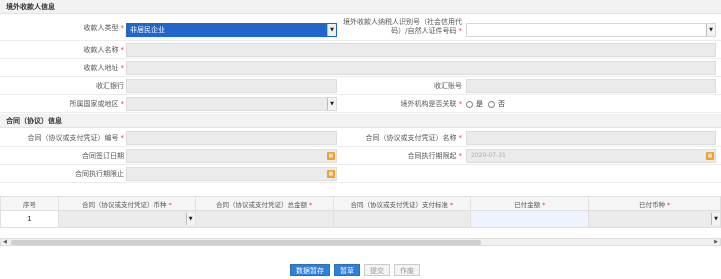 This screenshot has height=279, width=721. I want to click on related-yes-label: 是, so click(479, 104).